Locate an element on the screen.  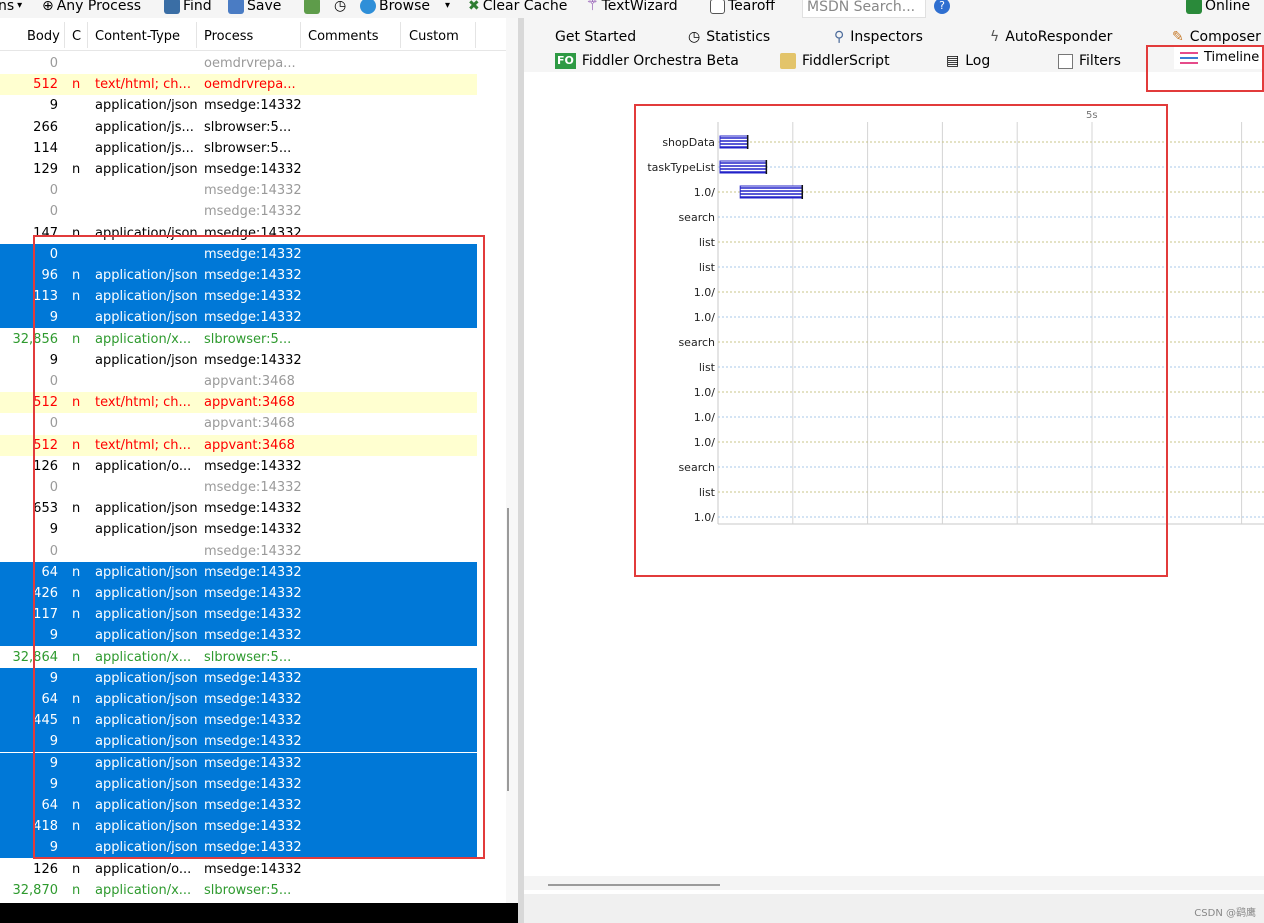
session-row: 129 n application/json msedge:14332 is located at coordinates (238, 169).